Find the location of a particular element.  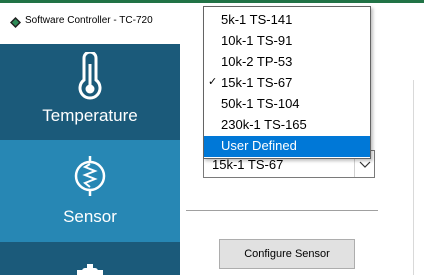

dropdown-option-highlighted: User Defined is located at coordinates (287, 146).